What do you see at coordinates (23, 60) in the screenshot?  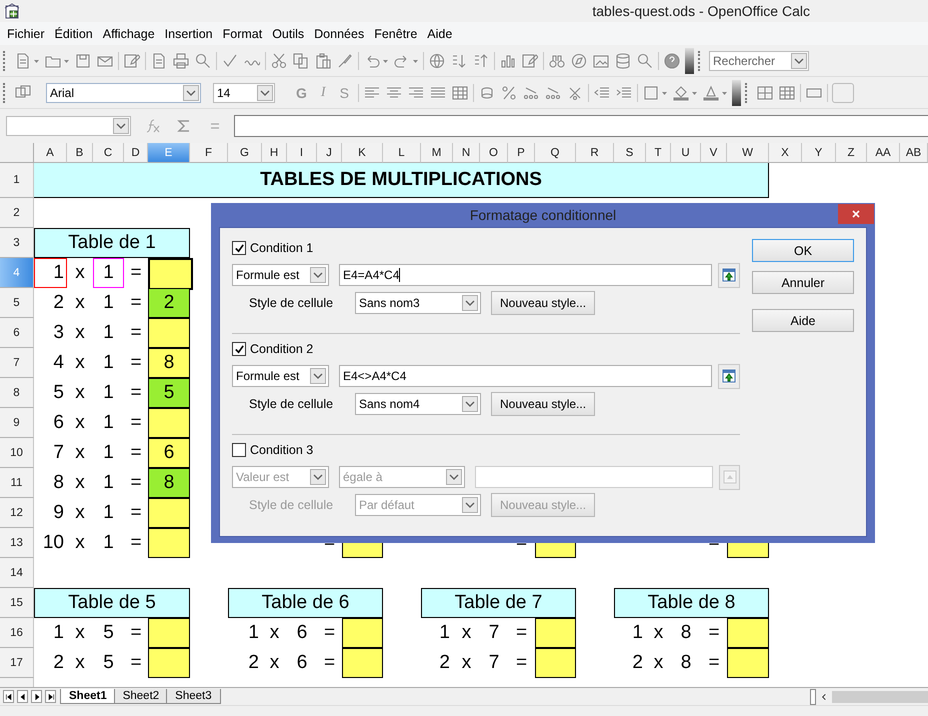 I see `new-document-icon` at bounding box center [23, 60].